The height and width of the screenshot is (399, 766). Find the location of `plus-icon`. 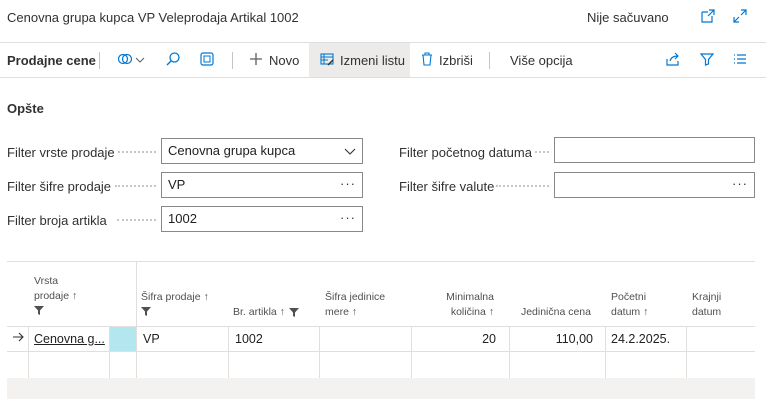

plus-icon is located at coordinates (256, 60).